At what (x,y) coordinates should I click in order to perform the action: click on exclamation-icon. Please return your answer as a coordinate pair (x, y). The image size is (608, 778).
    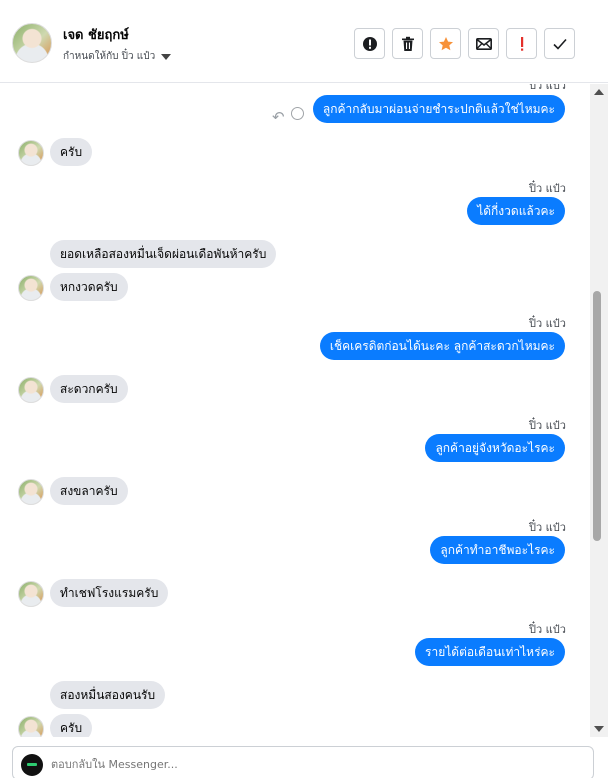
    Looking at the image, I should click on (521, 43).